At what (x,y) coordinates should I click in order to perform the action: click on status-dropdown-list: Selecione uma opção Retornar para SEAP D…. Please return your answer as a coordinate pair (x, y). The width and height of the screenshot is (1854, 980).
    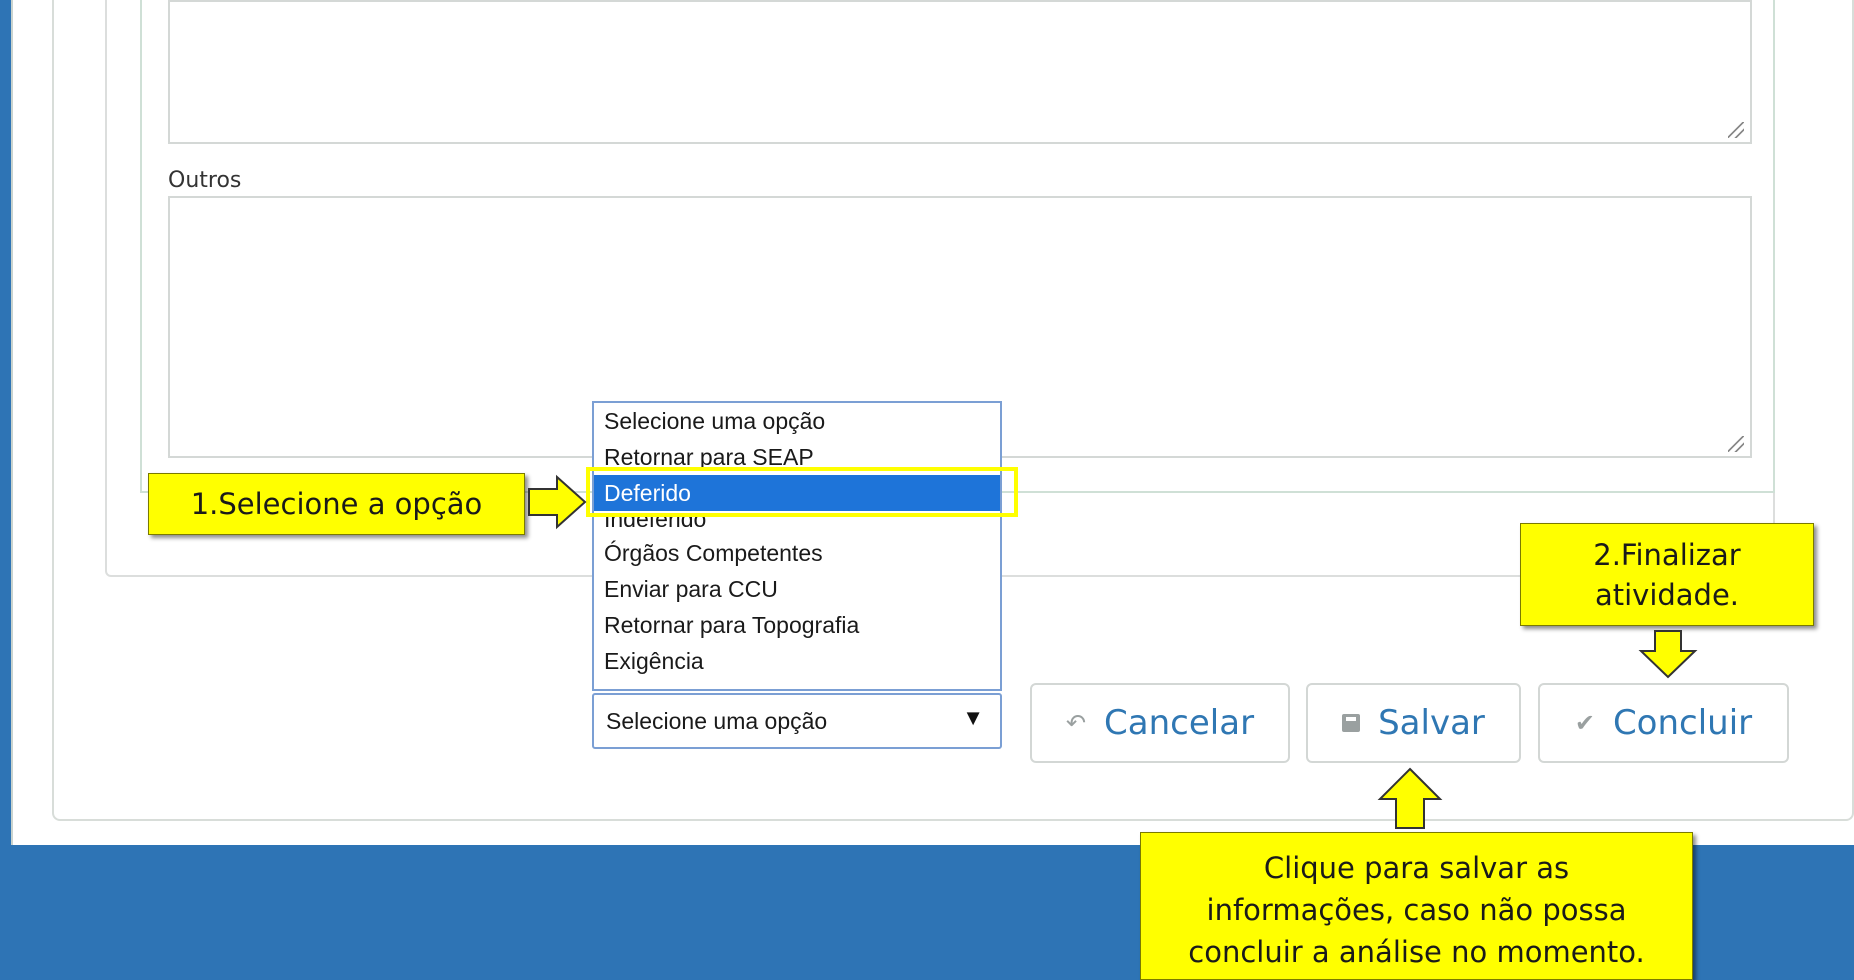
    Looking at the image, I should click on (797, 546).